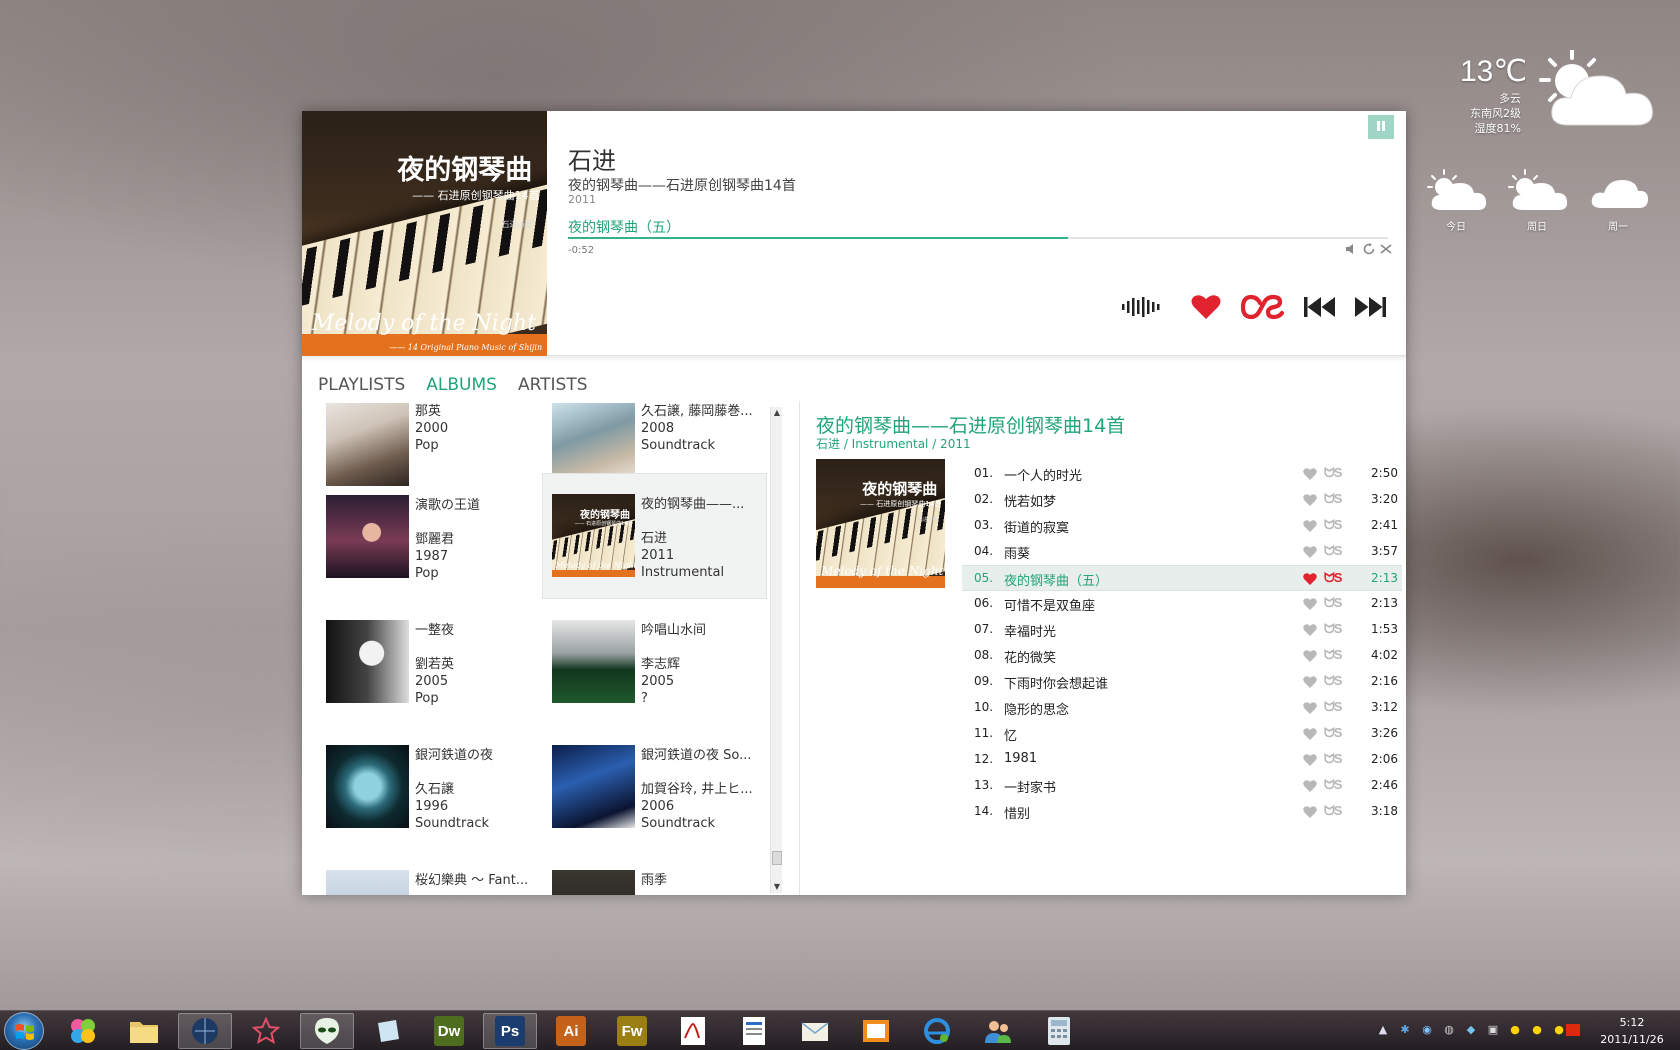 The width and height of the screenshot is (1680, 1050). I want to click on taskbar-notes-app-button, so click(388, 1031).